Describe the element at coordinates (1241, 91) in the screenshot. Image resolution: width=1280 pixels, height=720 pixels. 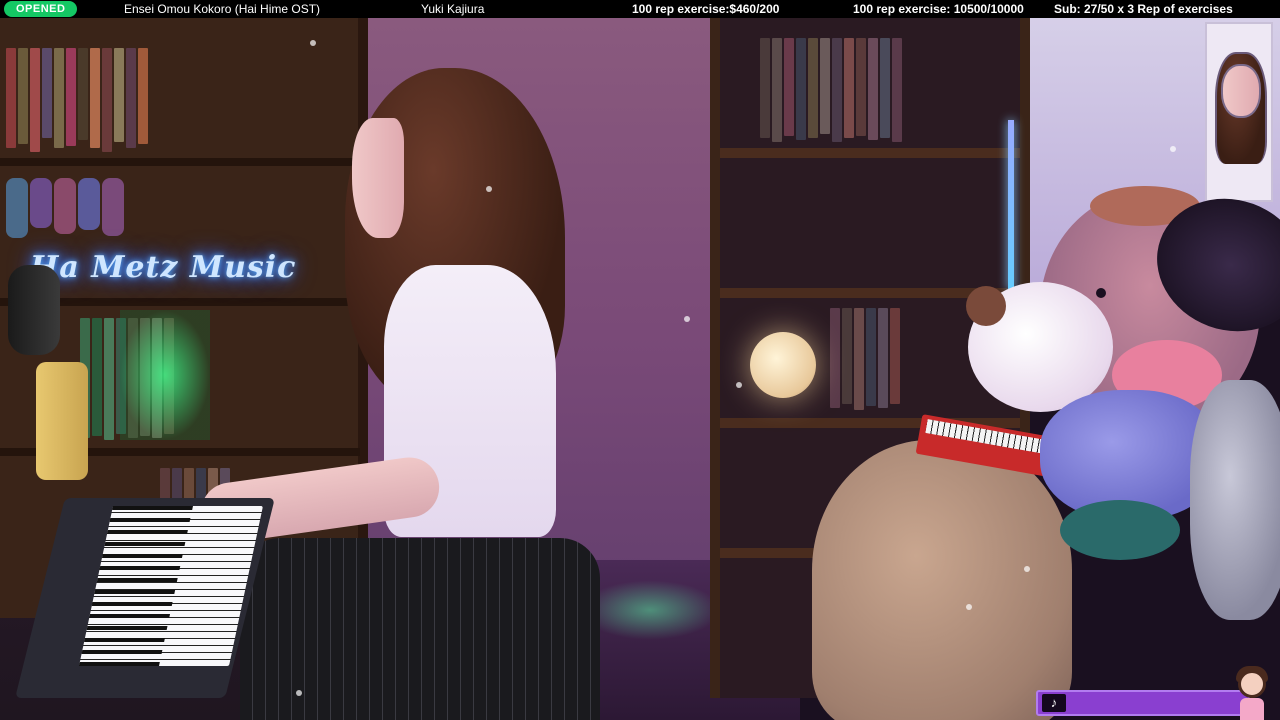
I see `drawing-face` at that location.